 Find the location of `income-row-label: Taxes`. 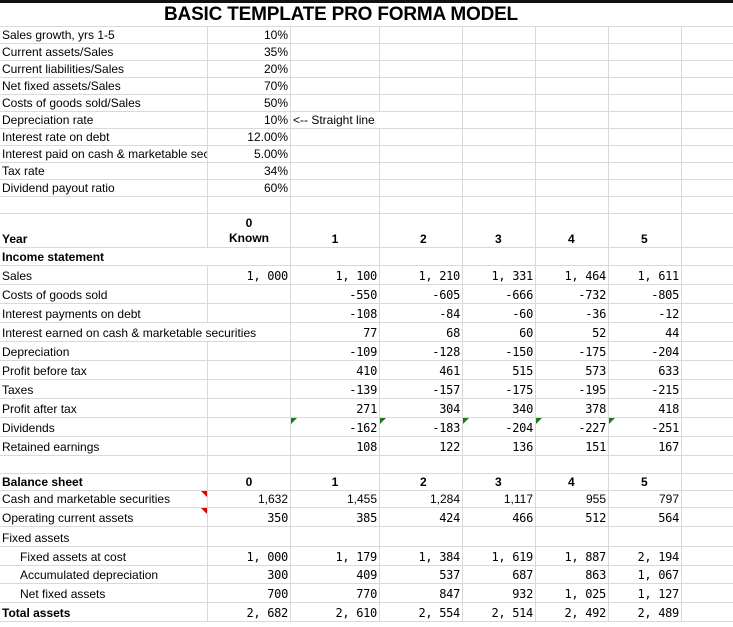

income-row-label: Taxes is located at coordinates (104, 389).